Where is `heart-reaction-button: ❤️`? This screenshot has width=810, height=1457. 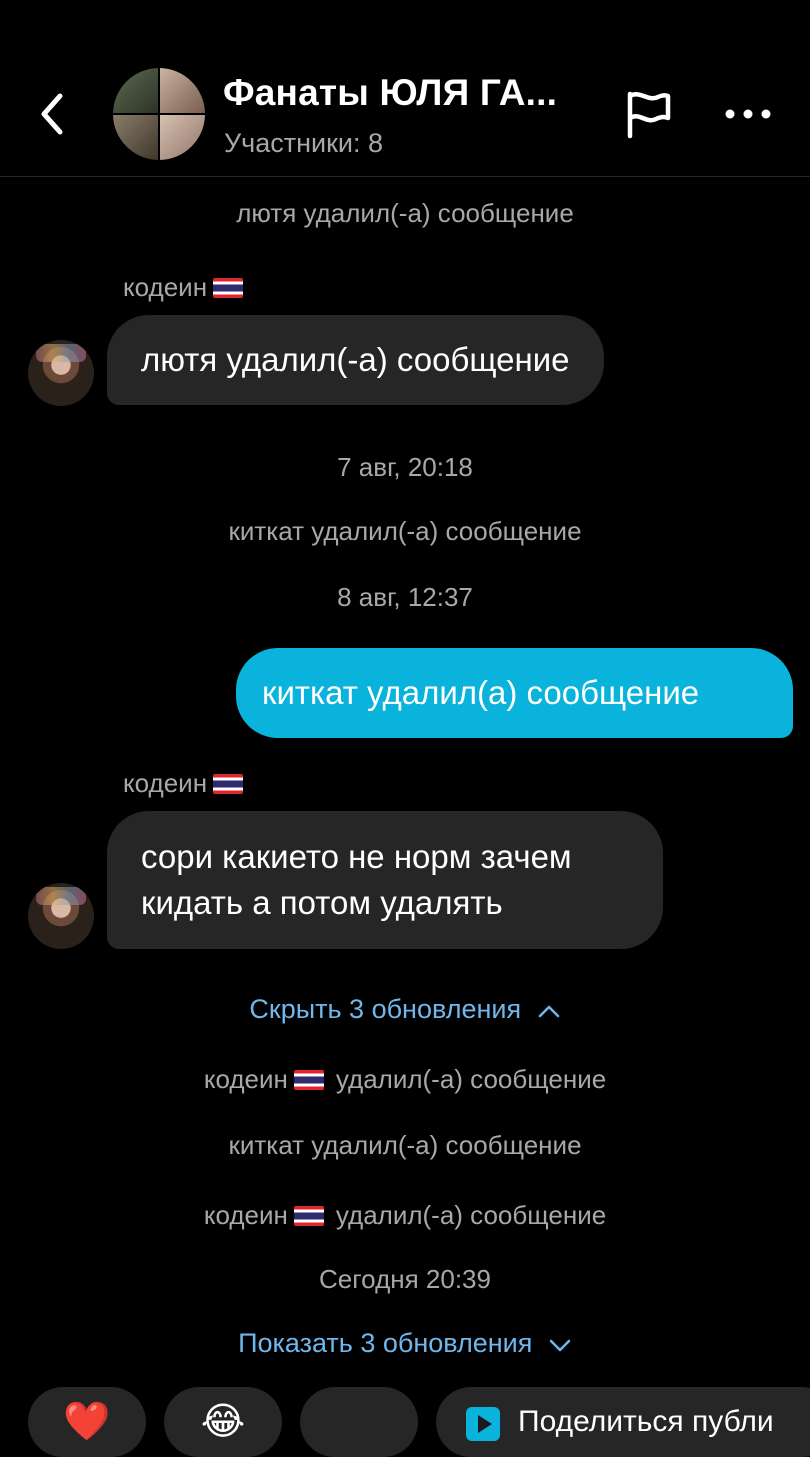
heart-reaction-button: ❤️ is located at coordinates (87, 1422).